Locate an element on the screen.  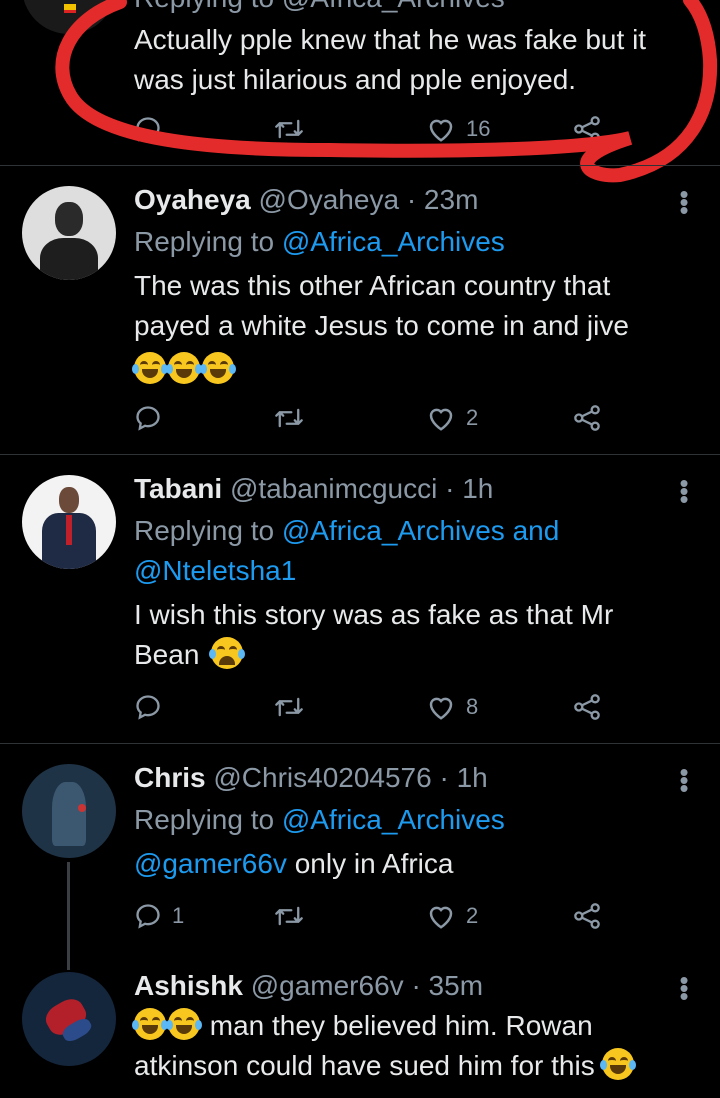
timestamp: 35m is located at coordinates (456, 985).